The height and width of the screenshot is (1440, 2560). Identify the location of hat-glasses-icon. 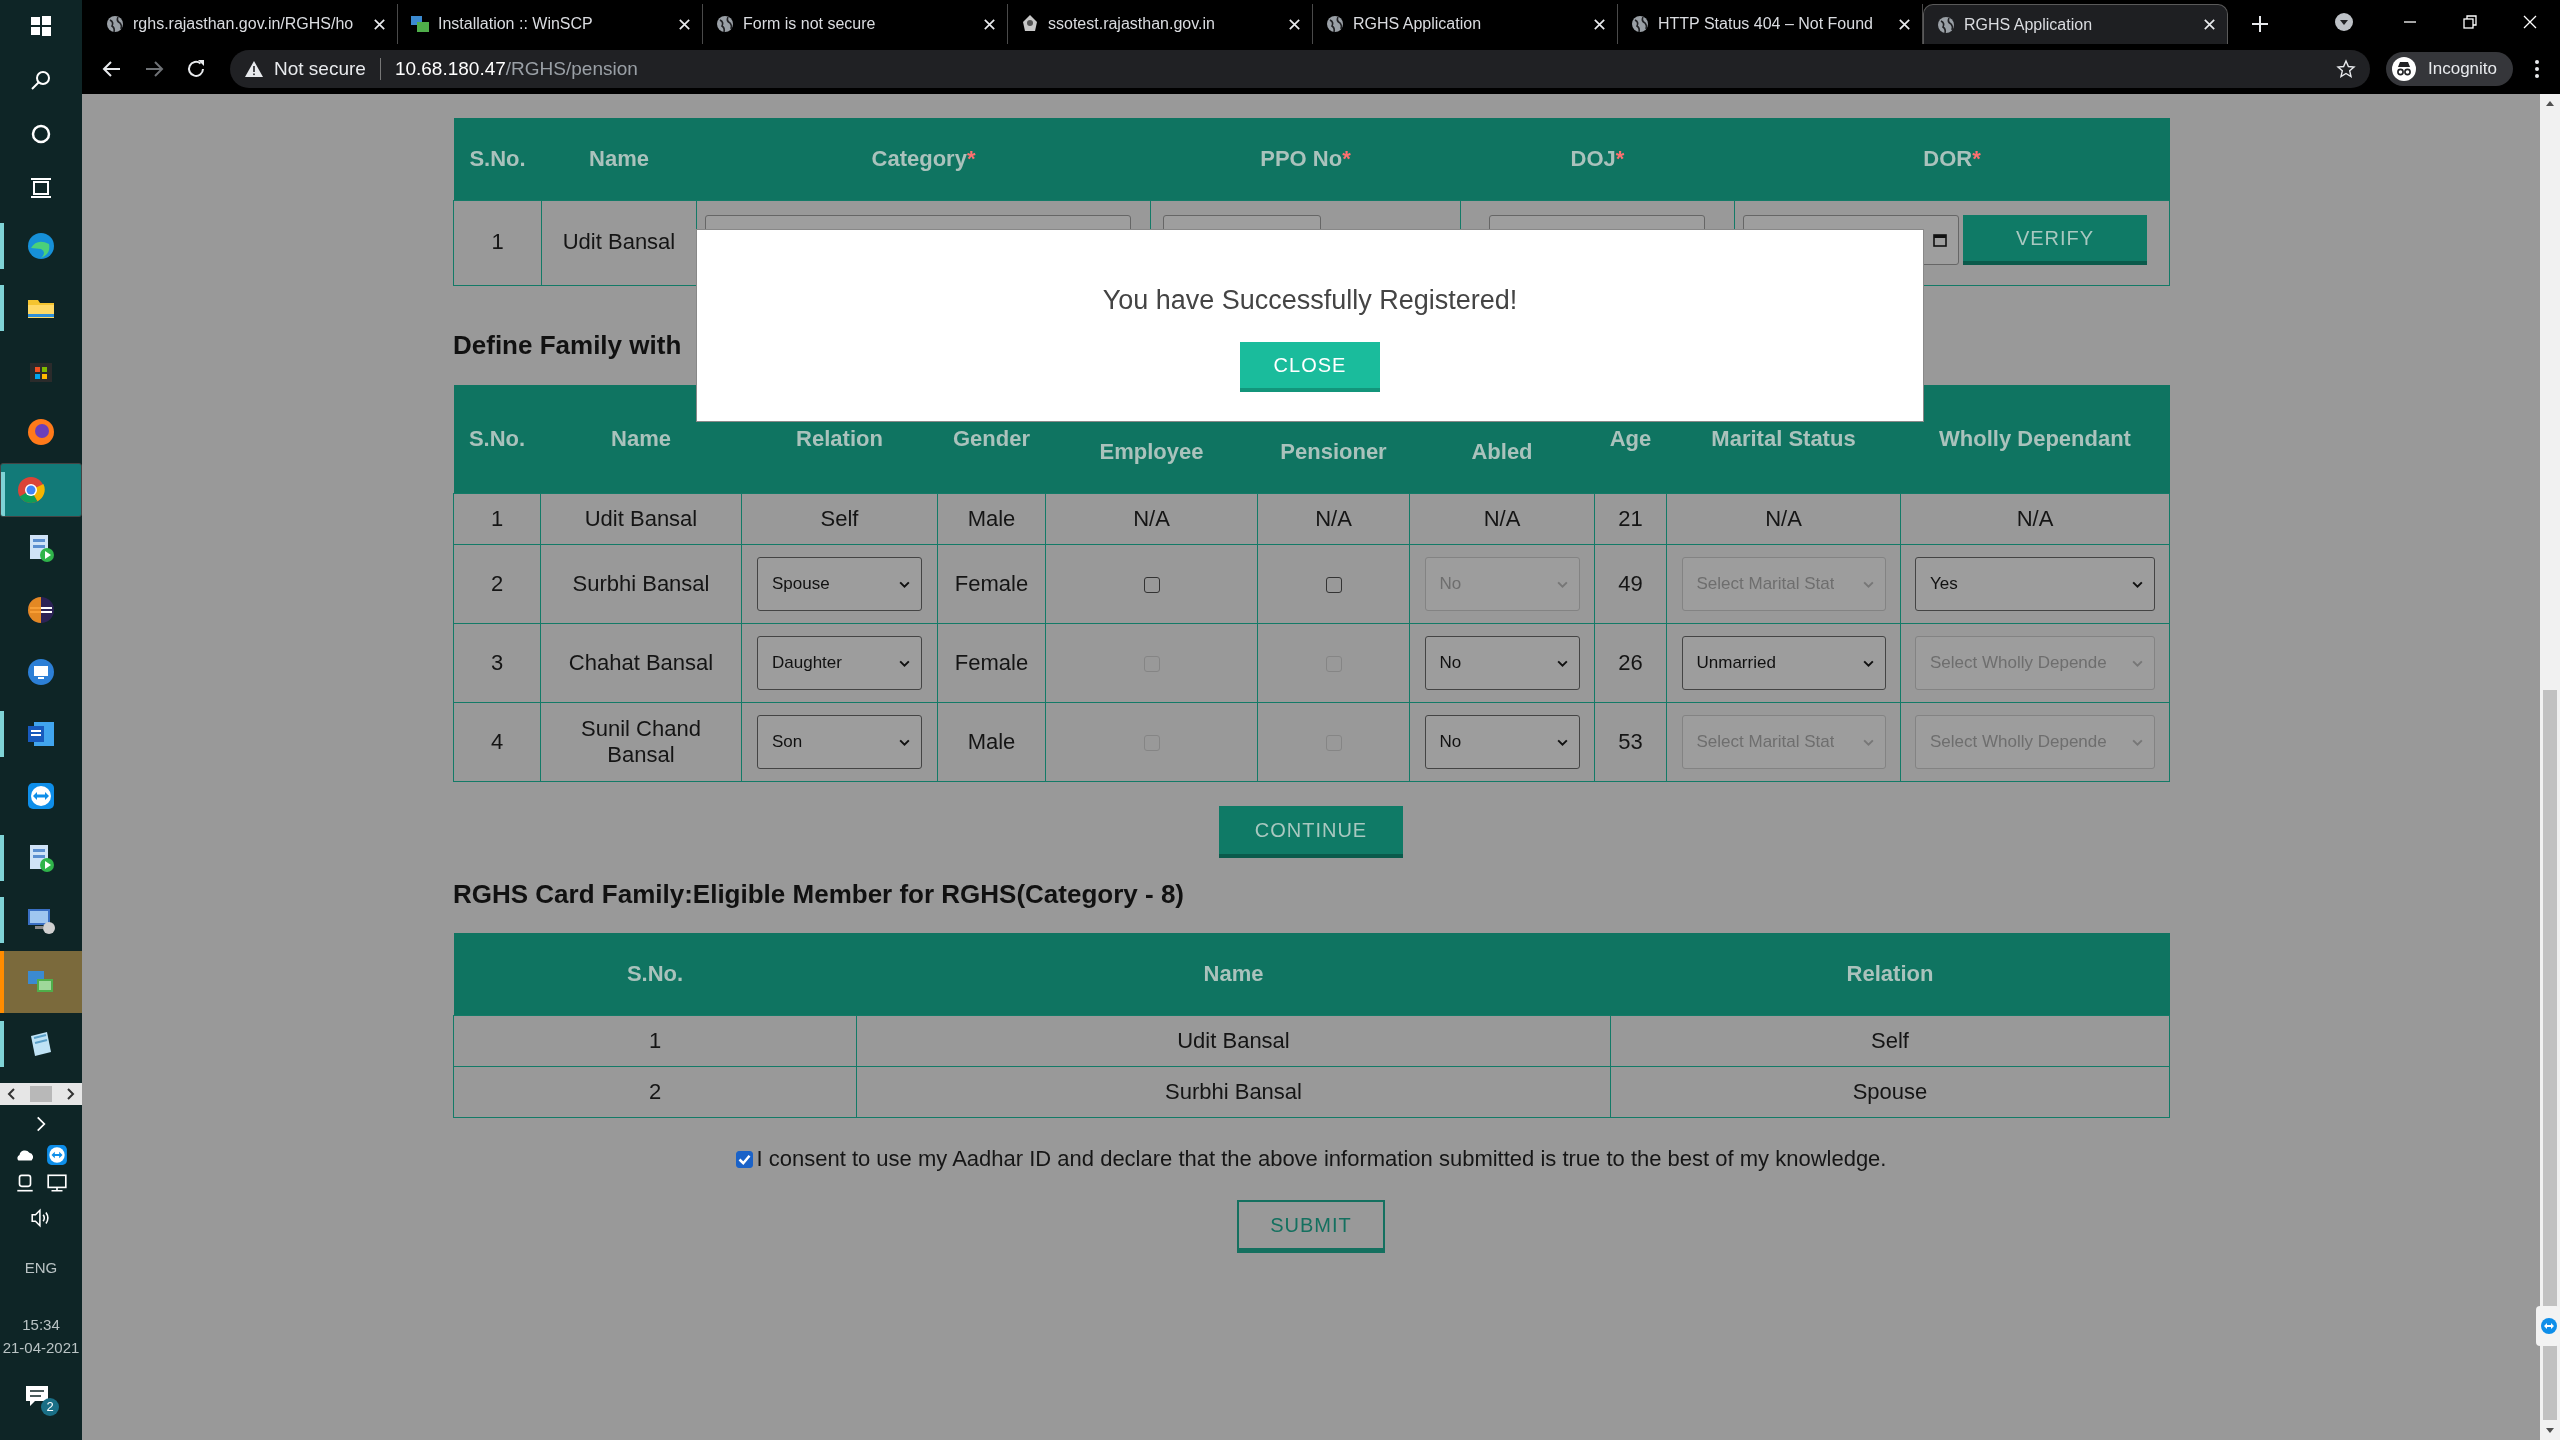
(2404, 69).